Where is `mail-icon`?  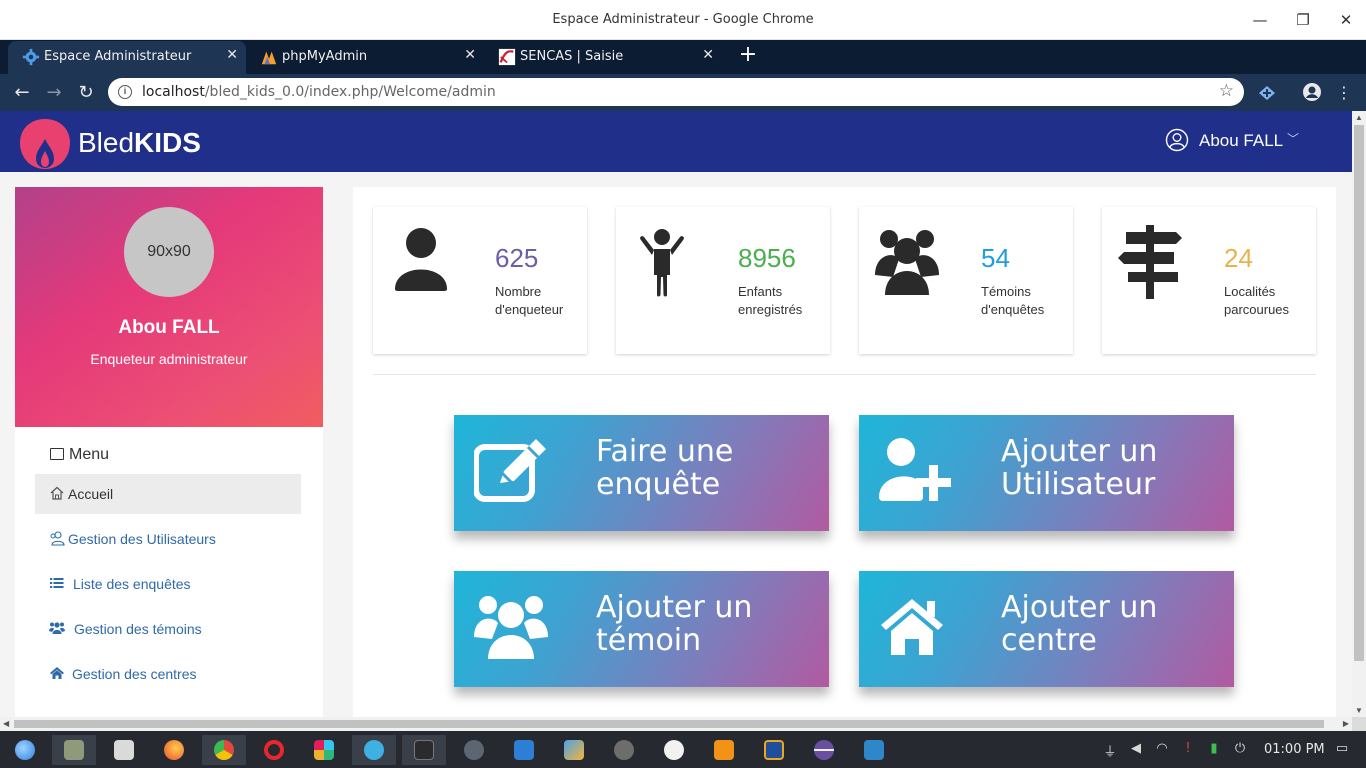 mail-icon is located at coordinates (374, 750).